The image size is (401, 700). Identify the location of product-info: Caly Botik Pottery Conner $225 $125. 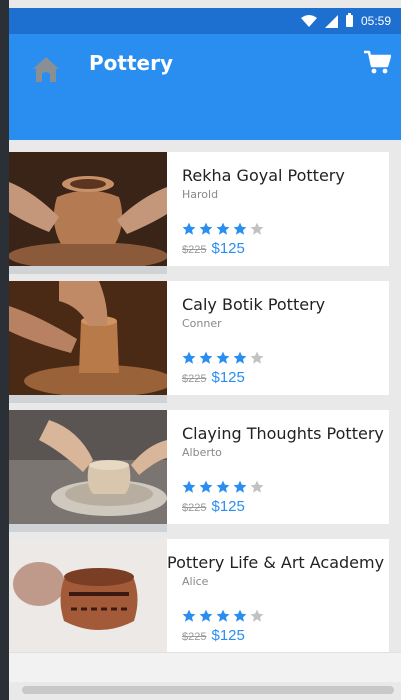
(285, 338).